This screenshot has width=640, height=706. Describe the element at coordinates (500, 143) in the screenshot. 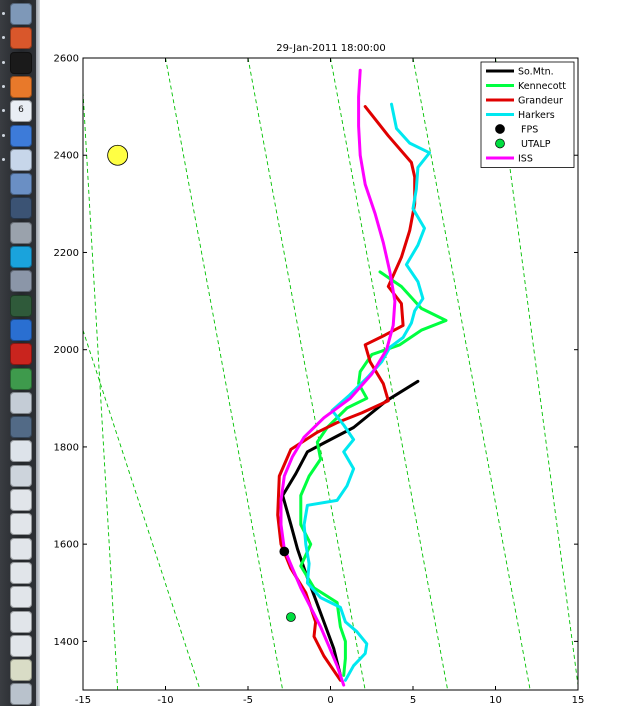

I see `legend-swatch-utalp` at that location.